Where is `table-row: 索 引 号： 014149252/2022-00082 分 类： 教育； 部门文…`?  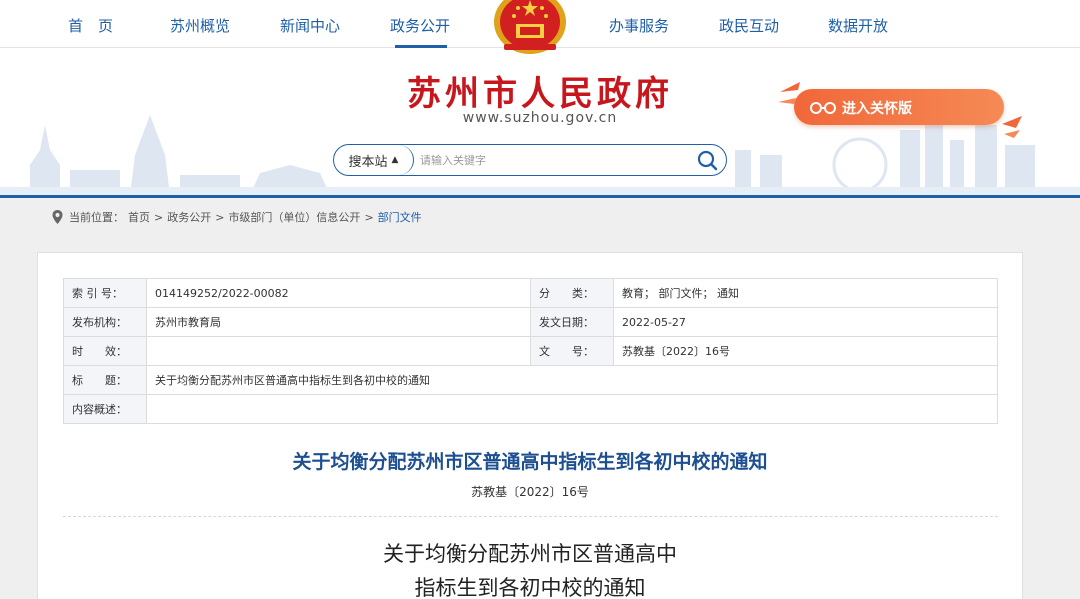
table-row: 索 引 号： 014149252/2022-00082 分 类： 教育； 部门文… is located at coordinates (530, 293).